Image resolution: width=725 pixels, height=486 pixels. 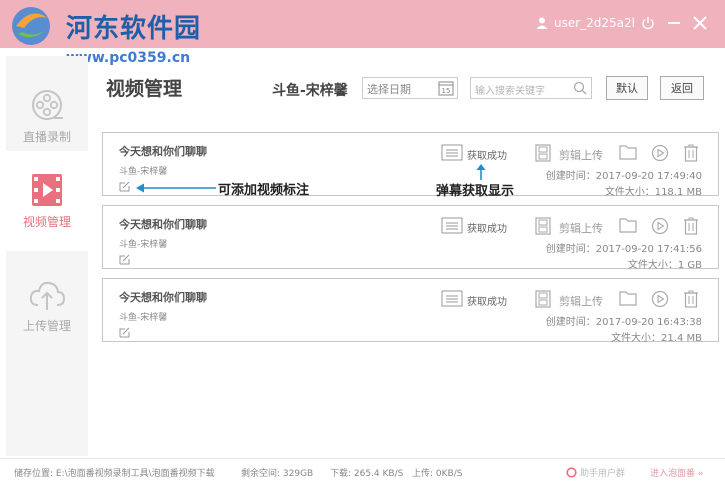 I want to click on minimize-icon, so click(x=674, y=23).